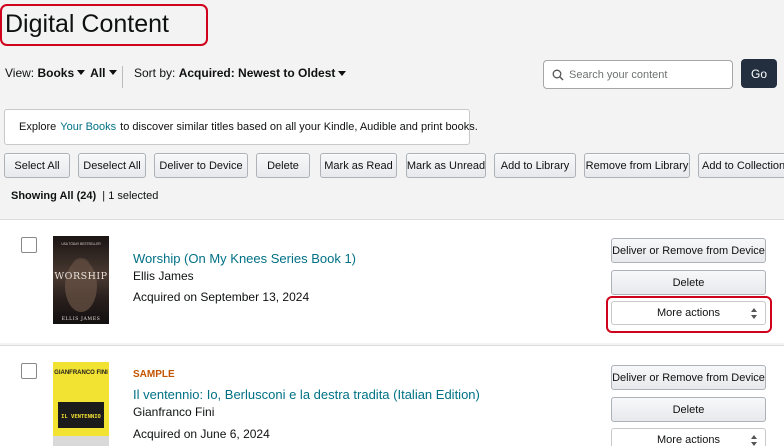 This screenshot has height=446, width=784. I want to click on mark-as-unread-button: Mark as Unread, so click(446, 165).